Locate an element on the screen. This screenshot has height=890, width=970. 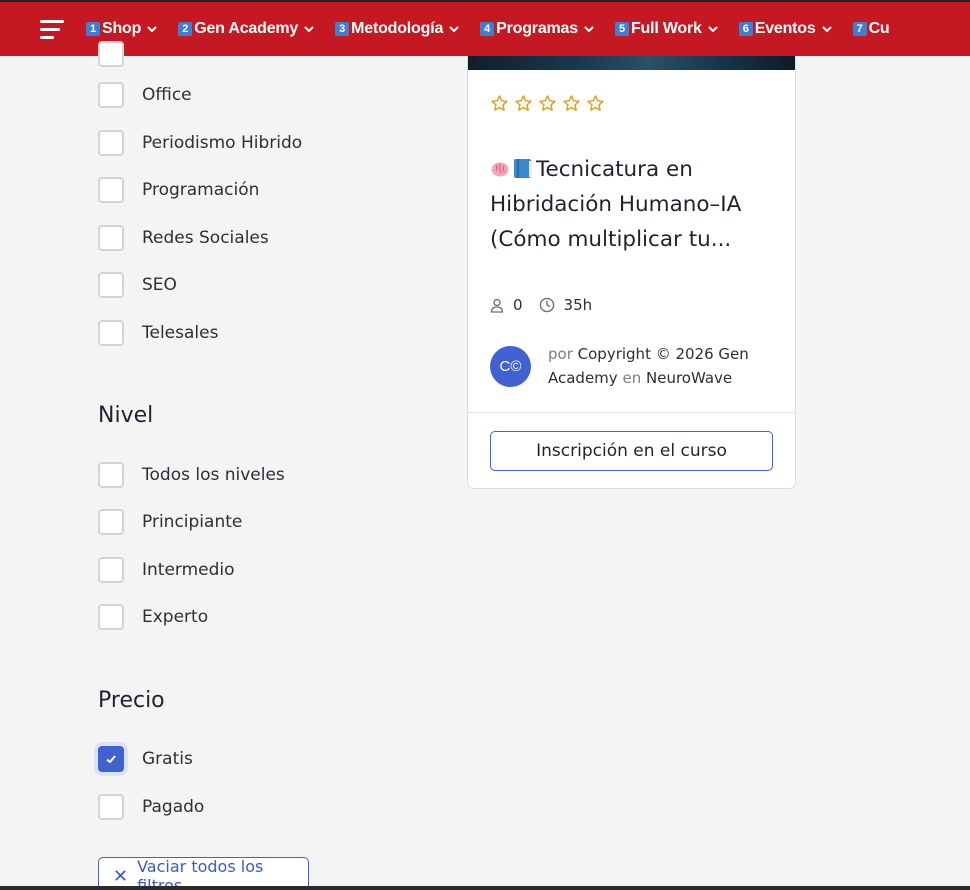
filter-option-office: Office is located at coordinates (145, 95).